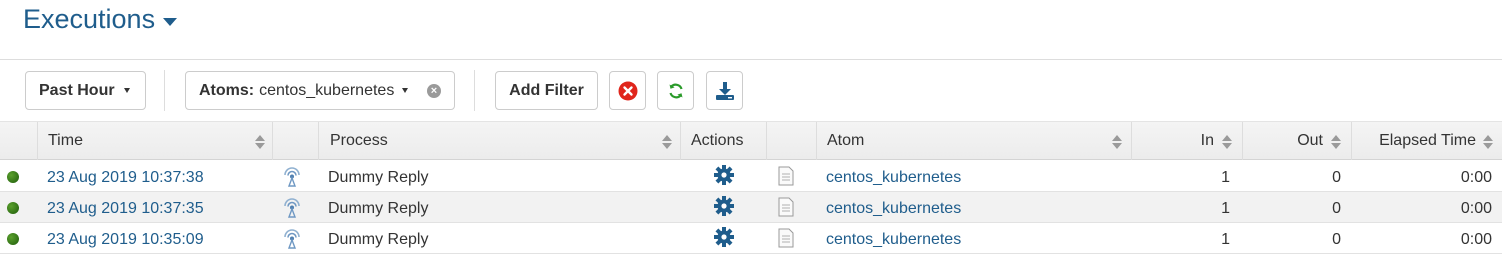 This screenshot has height=266, width=1502. I want to click on elapsed-header-label: Elapsed Time, so click(1427, 140).